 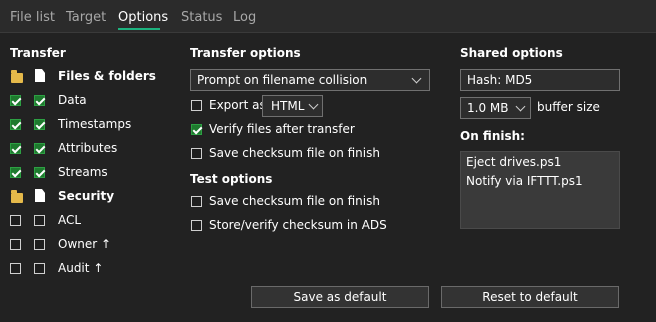 What do you see at coordinates (540, 190) in the screenshot?
I see `on-finish-list: Eject drives.ps1 Notify via IFTTT.ps1` at bounding box center [540, 190].